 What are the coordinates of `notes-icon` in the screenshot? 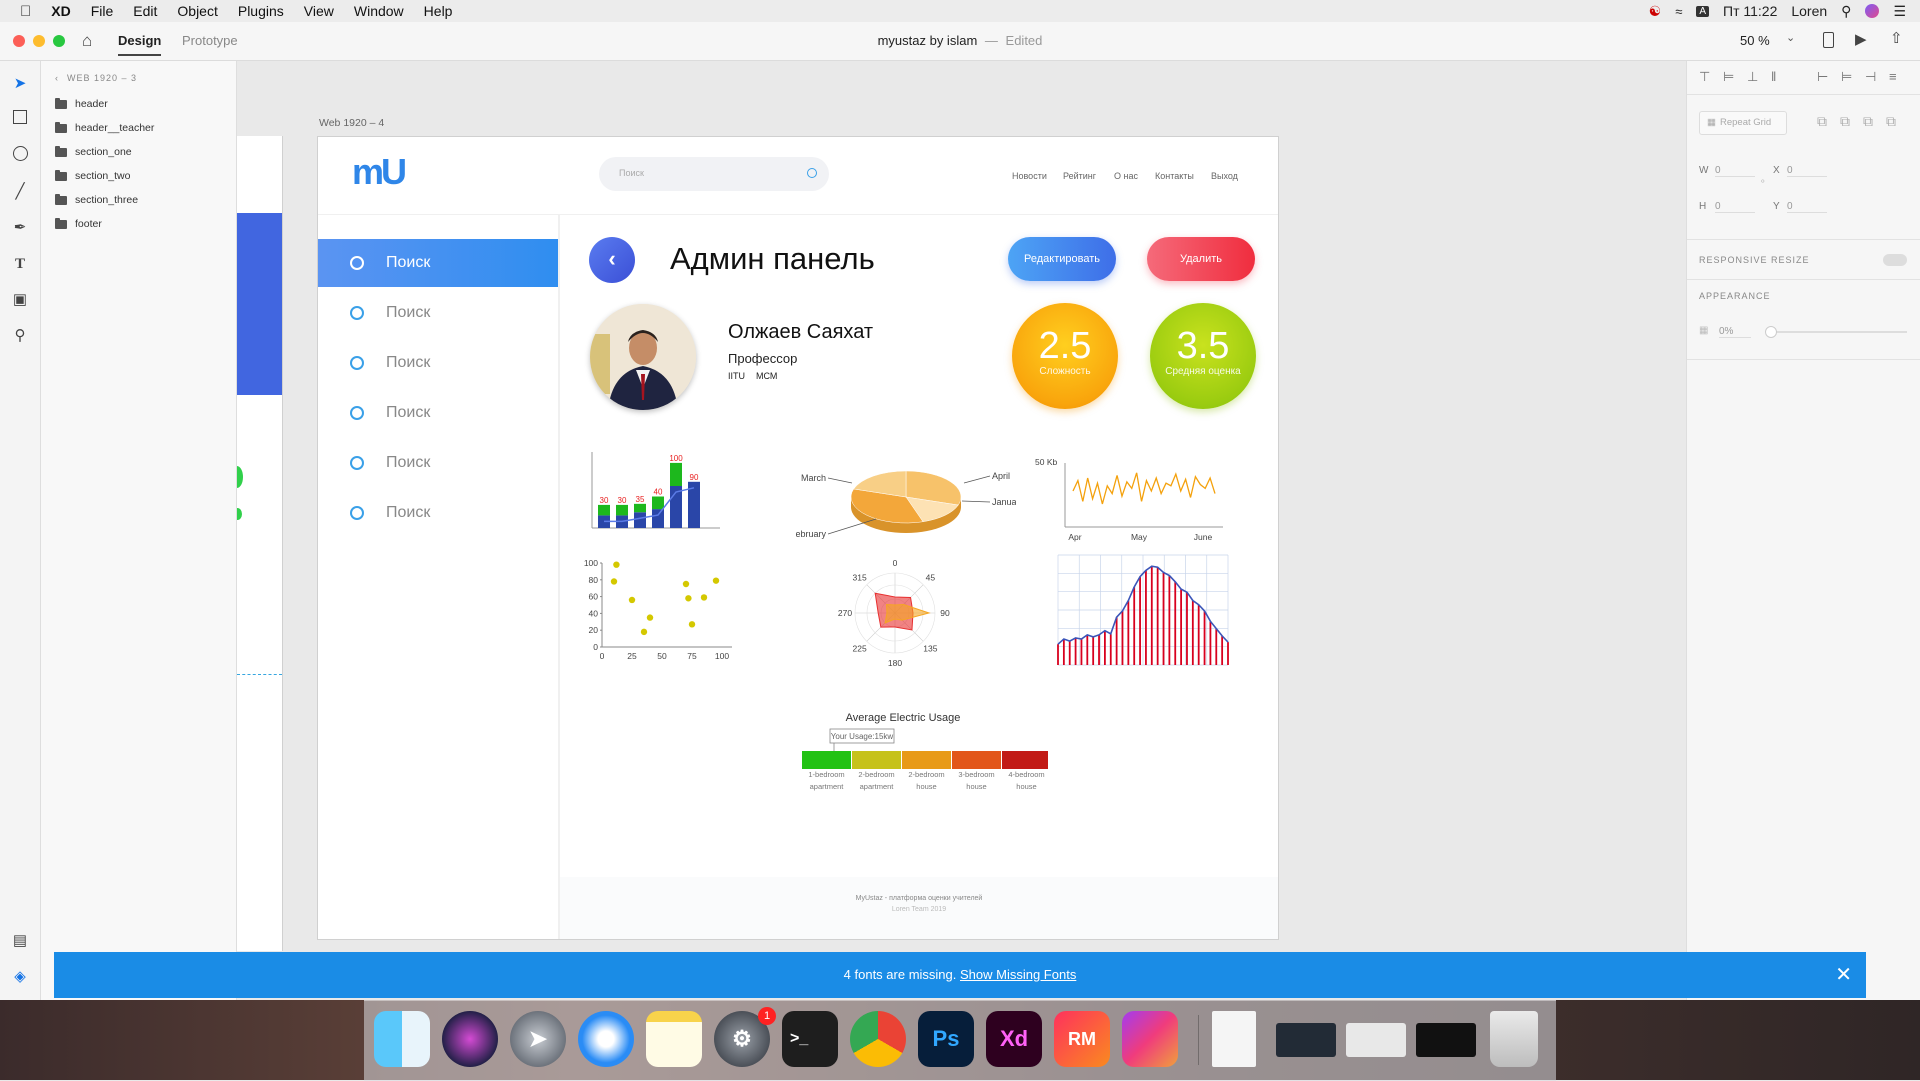 It's located at (674, 1039).